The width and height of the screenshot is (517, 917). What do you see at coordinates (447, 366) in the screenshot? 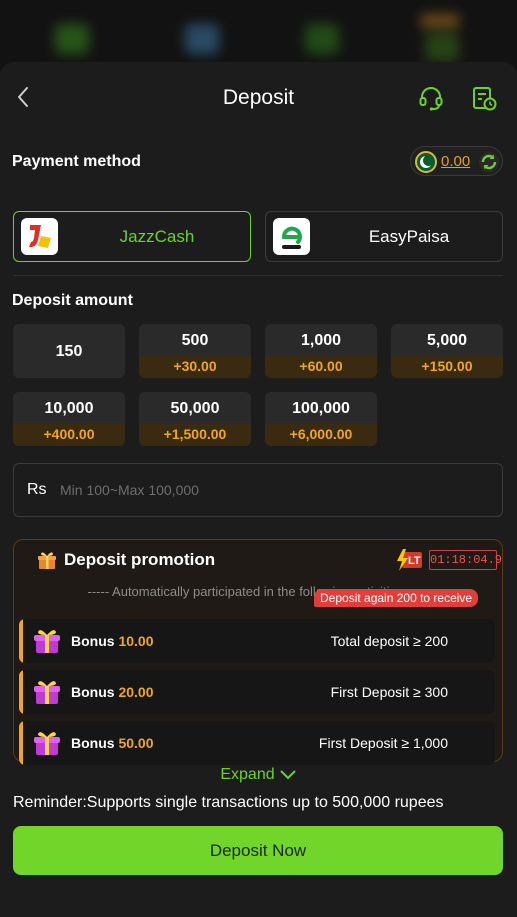
I see `amount-bonus: +150.00` at bounding box center [447, 366].